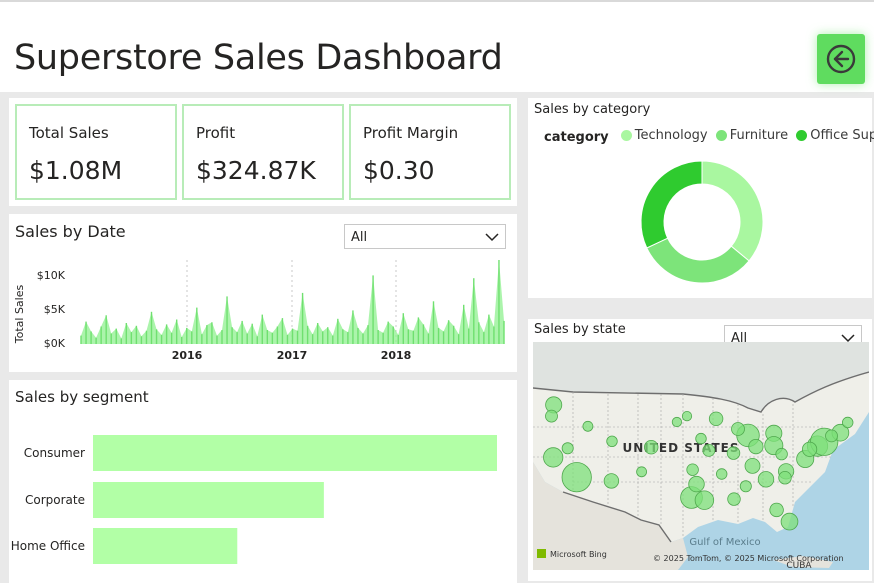 The width and height of the screenshot is (874, 583). What do you see at coordinates (580, 329) in the screenshot?
I see `sales-by-state-title: Sales by state` at bounding box center [580, 329].